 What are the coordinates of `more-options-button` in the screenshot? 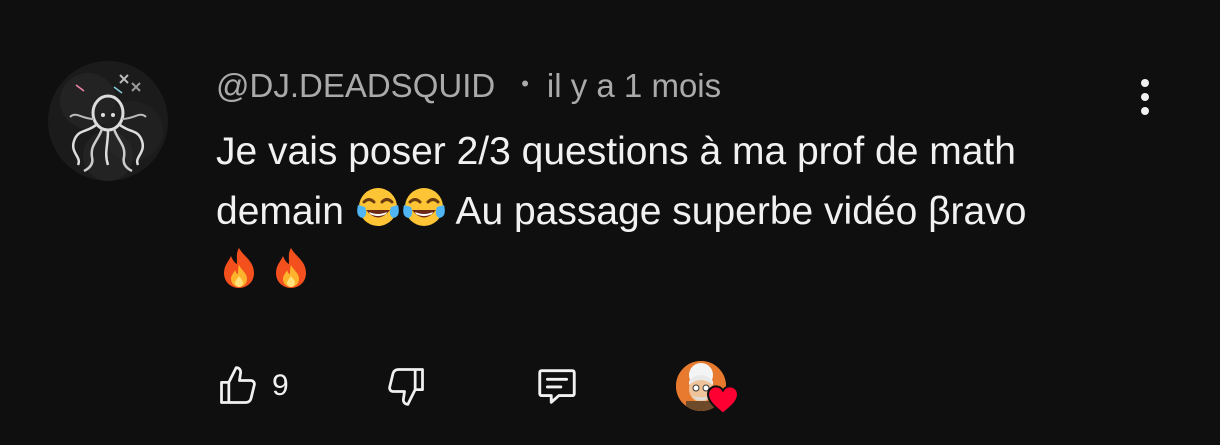 It's located at (1145, 97).